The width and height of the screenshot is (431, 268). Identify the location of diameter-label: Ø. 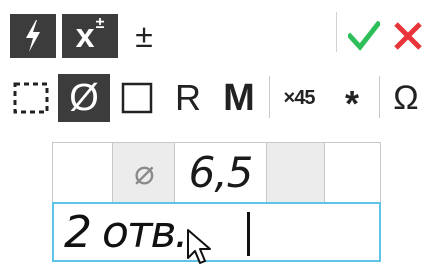
(84, 98).